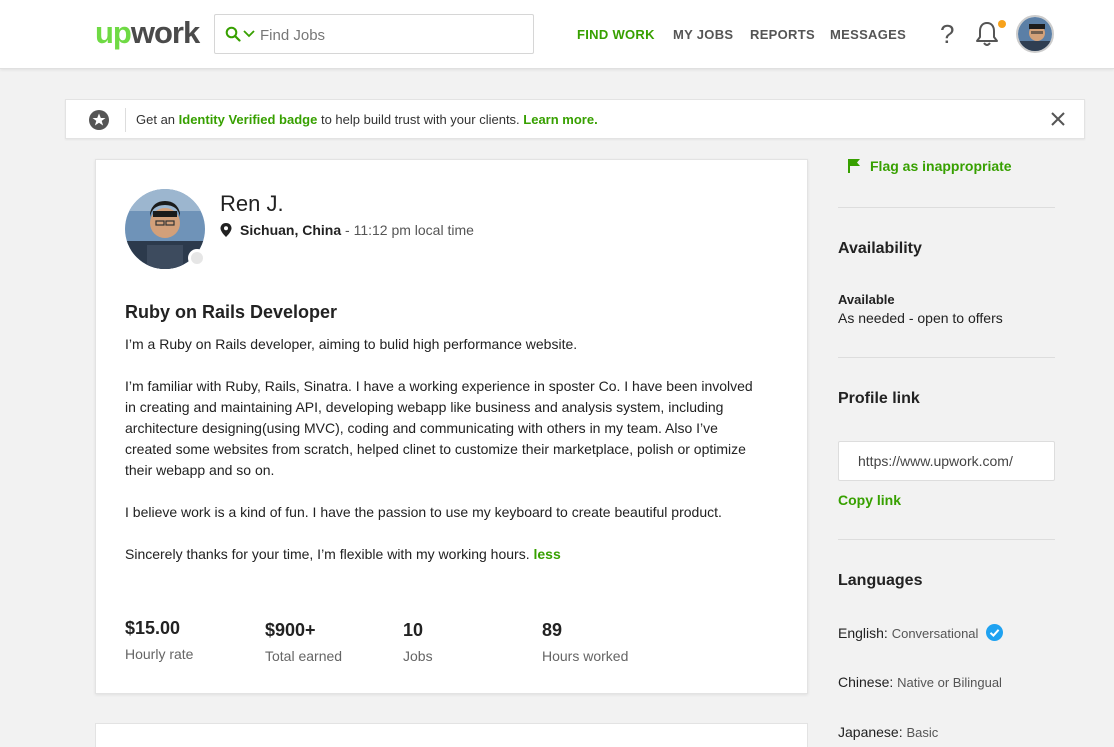 Image resolution: width=1114 pixels, height=747 pixels. Describe the element at coordinates (291, 230) in the screenshot. I see `location-city: Sichuan, China` at that location.